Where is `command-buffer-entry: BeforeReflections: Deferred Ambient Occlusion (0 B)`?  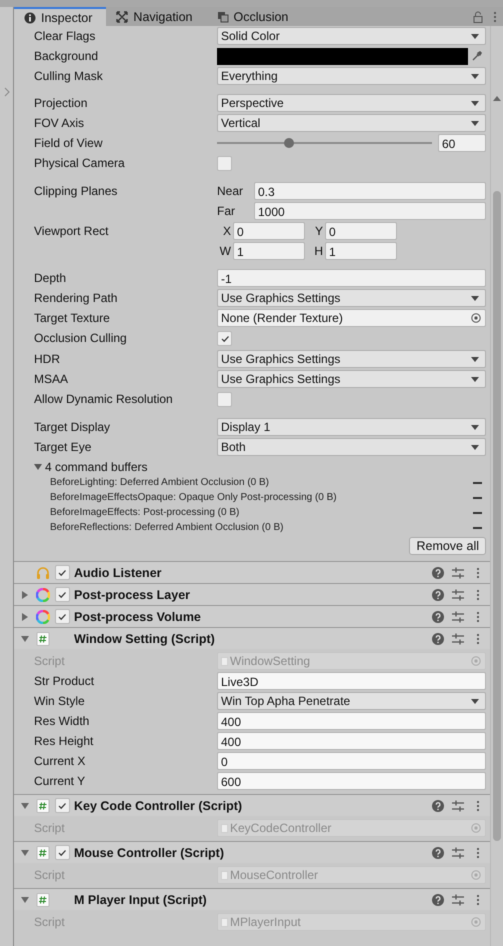 command-buffer-entry: BeforeReflections: Deferred Ambient Occlusion (0 B) is located at coordinates (167, 527).